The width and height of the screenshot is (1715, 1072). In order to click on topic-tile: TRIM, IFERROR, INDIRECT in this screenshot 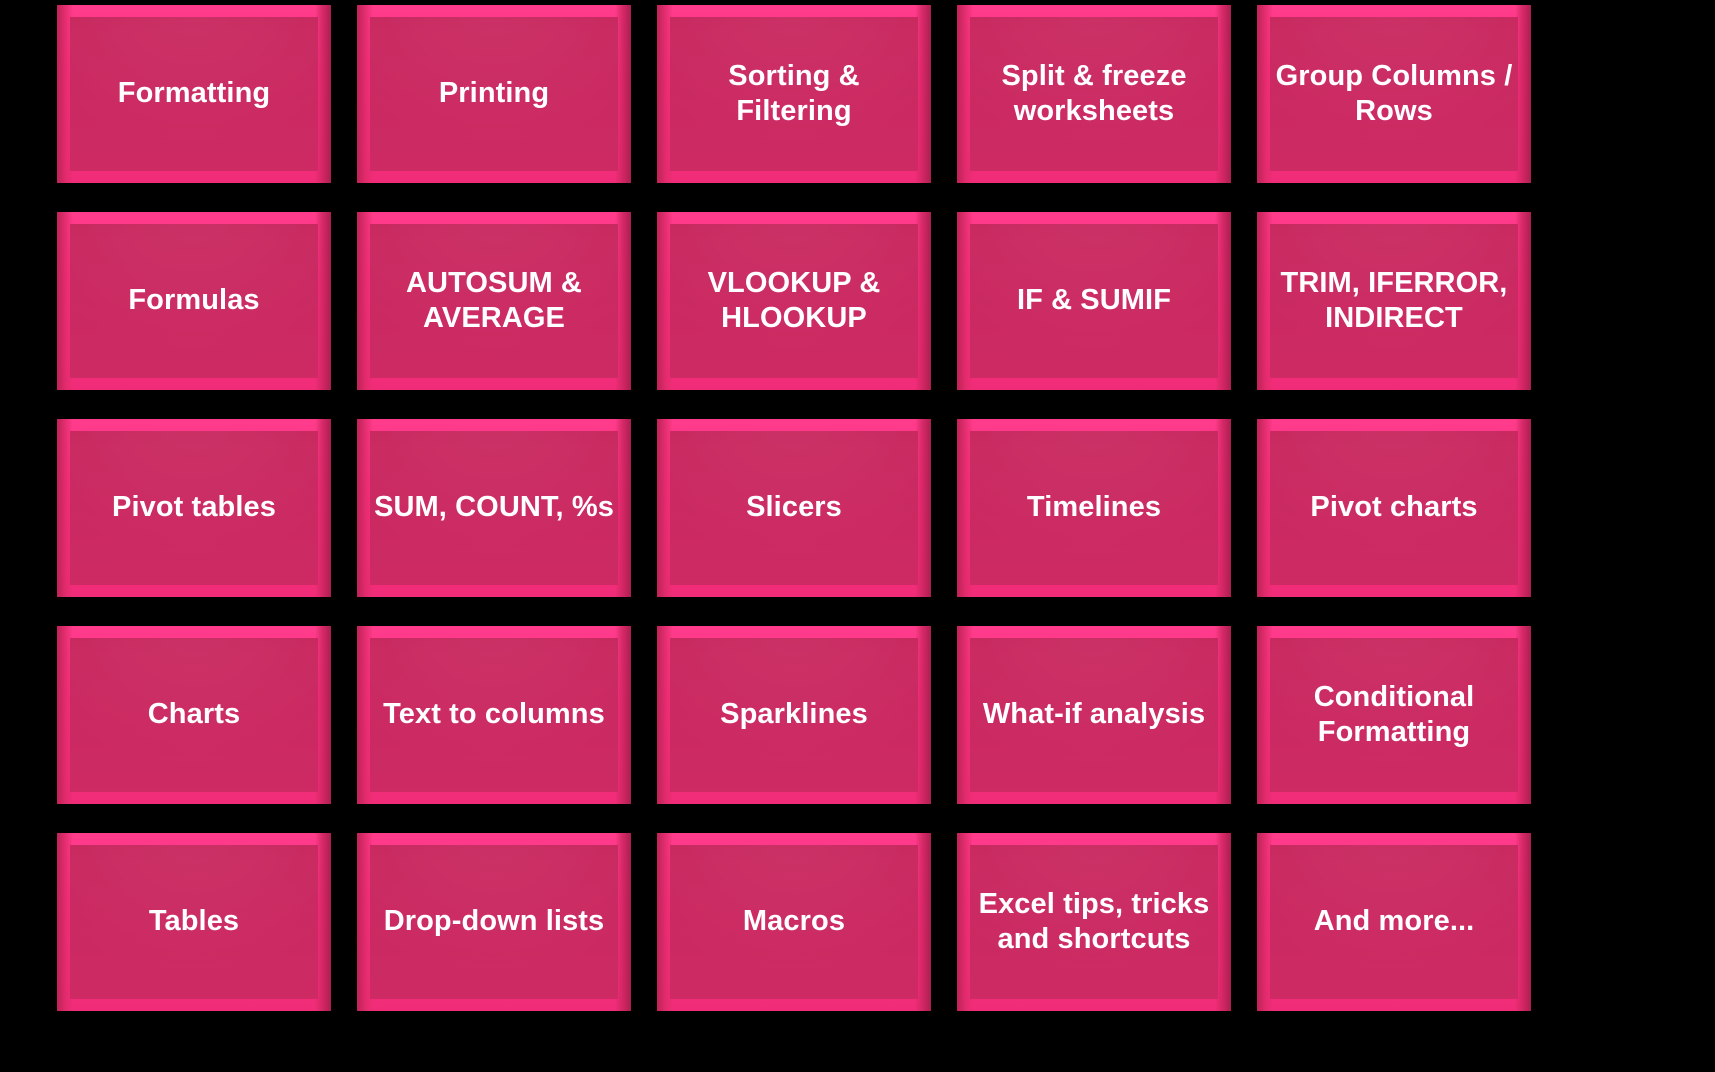, I will do `click(1394, 301)`.